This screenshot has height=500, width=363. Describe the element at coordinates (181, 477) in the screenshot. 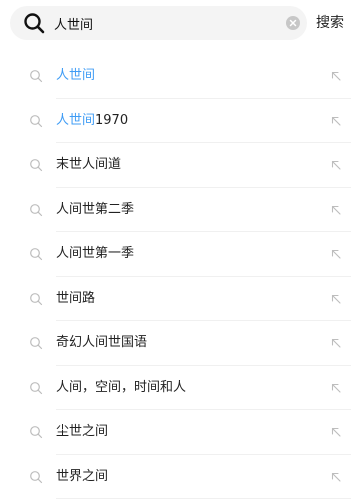

I see `suggestion-item: 世界之间` at that location.